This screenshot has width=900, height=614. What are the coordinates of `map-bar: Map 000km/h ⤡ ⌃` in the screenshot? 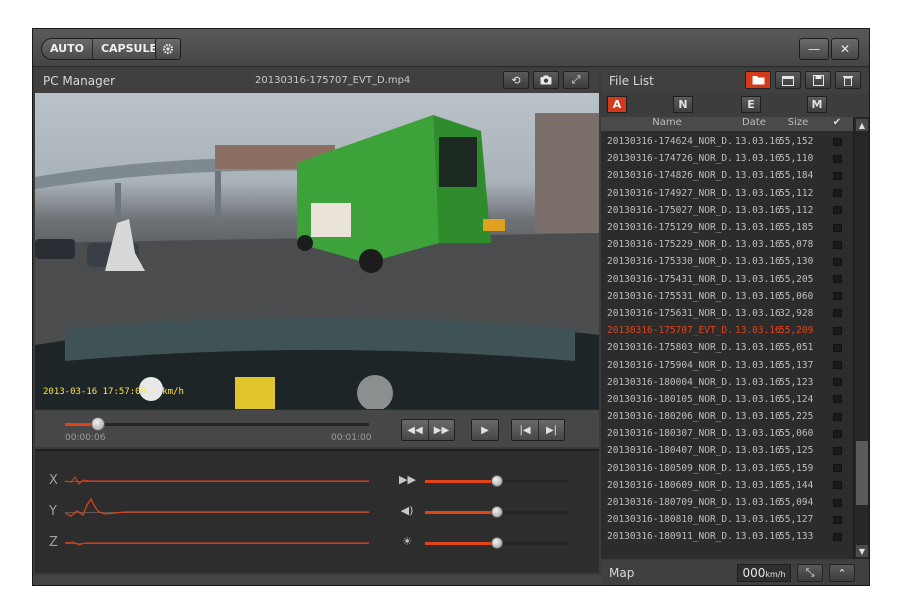 It's located at (735, 573).